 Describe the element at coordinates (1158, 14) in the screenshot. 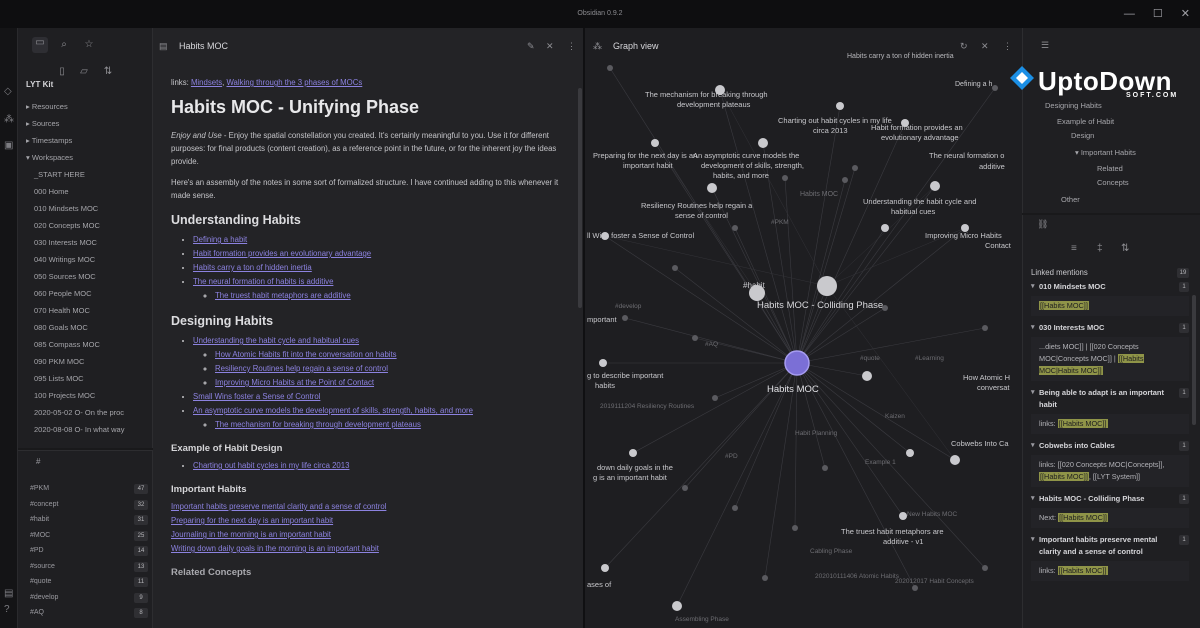

I see `maximize-icon: ☐` at that location.